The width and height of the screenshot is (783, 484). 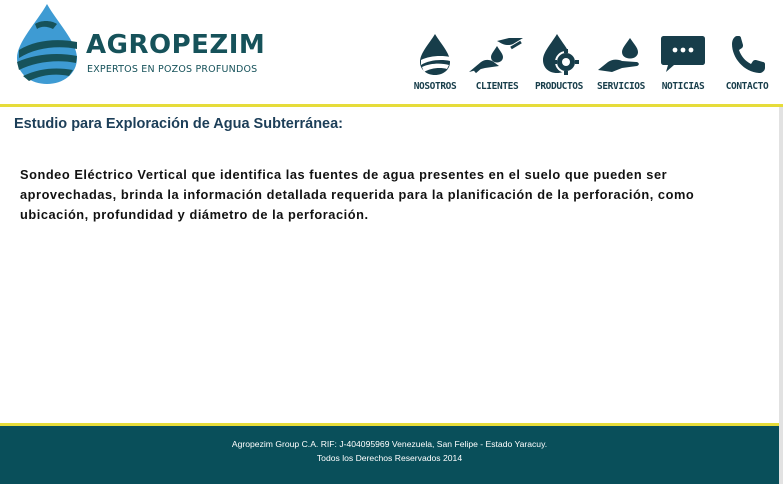 What do you see at coordinates (747, 86) in the screenshot?
I see `nav-label: CONTACTO` at bounding box center [747, 86].